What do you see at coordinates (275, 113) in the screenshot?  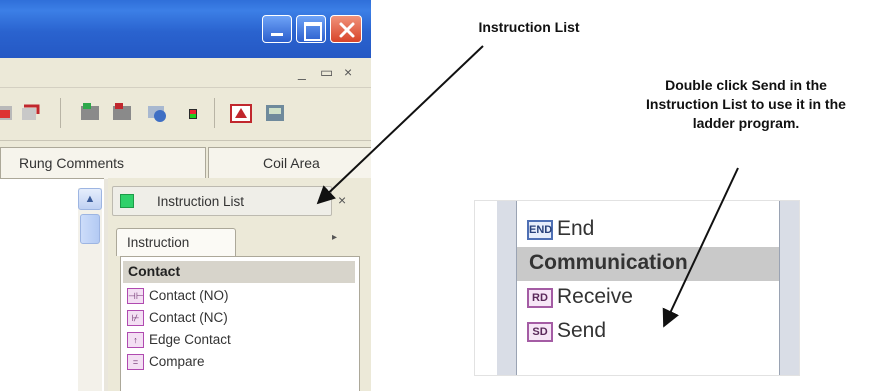 I see `report-icon` at bounding box center [275, 113].